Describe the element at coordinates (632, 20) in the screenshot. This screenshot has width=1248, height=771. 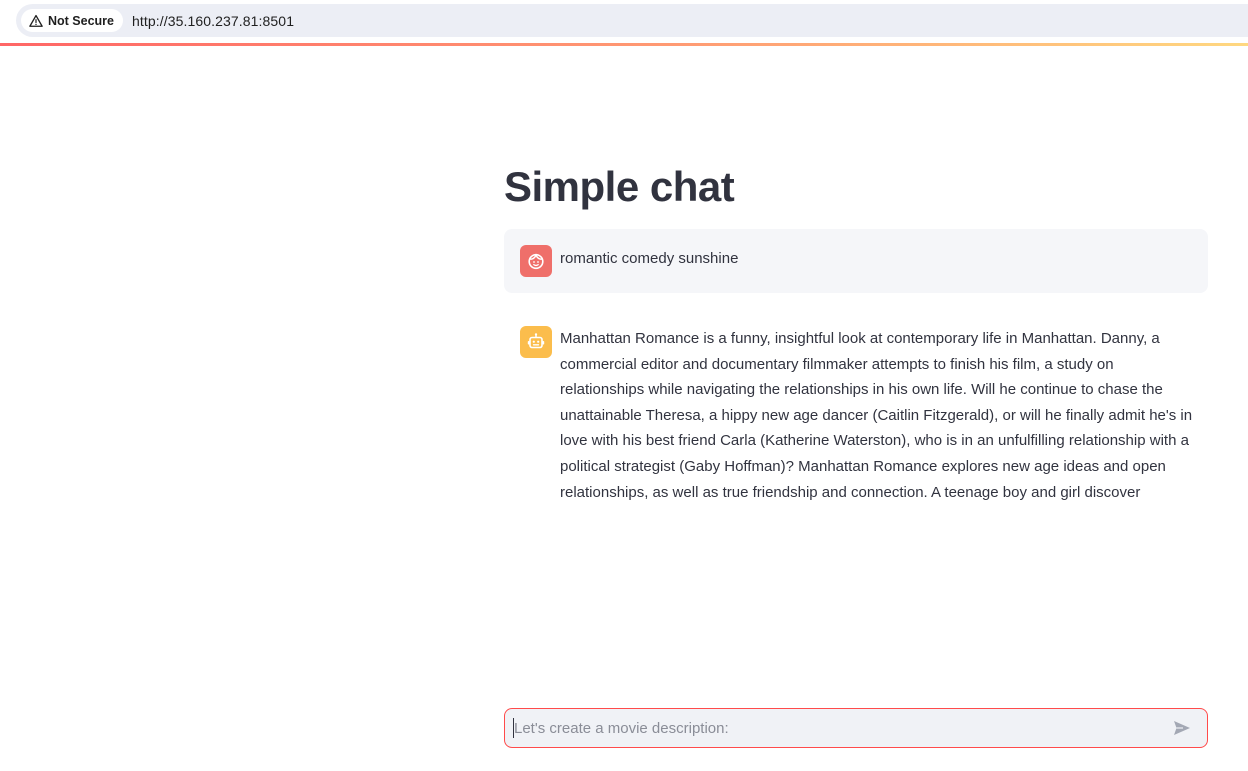
I see `address-bar: Not Secure http://35.160.237.81:8501` at that location.